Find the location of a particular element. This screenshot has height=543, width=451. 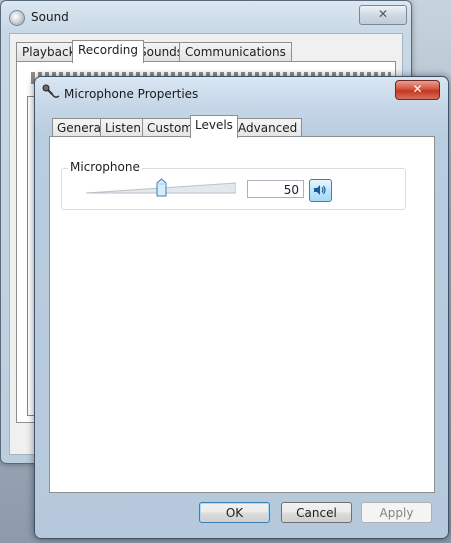

tab-levels: Levels is located at coordinates (214, 126).